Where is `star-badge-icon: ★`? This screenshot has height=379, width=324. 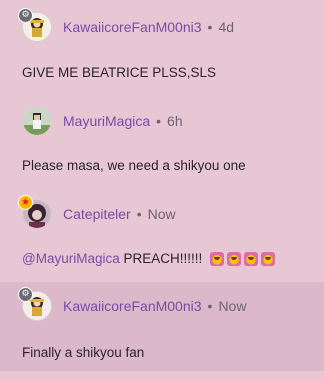
star-badge-icon: ★ is located at coordinates (25, 202).